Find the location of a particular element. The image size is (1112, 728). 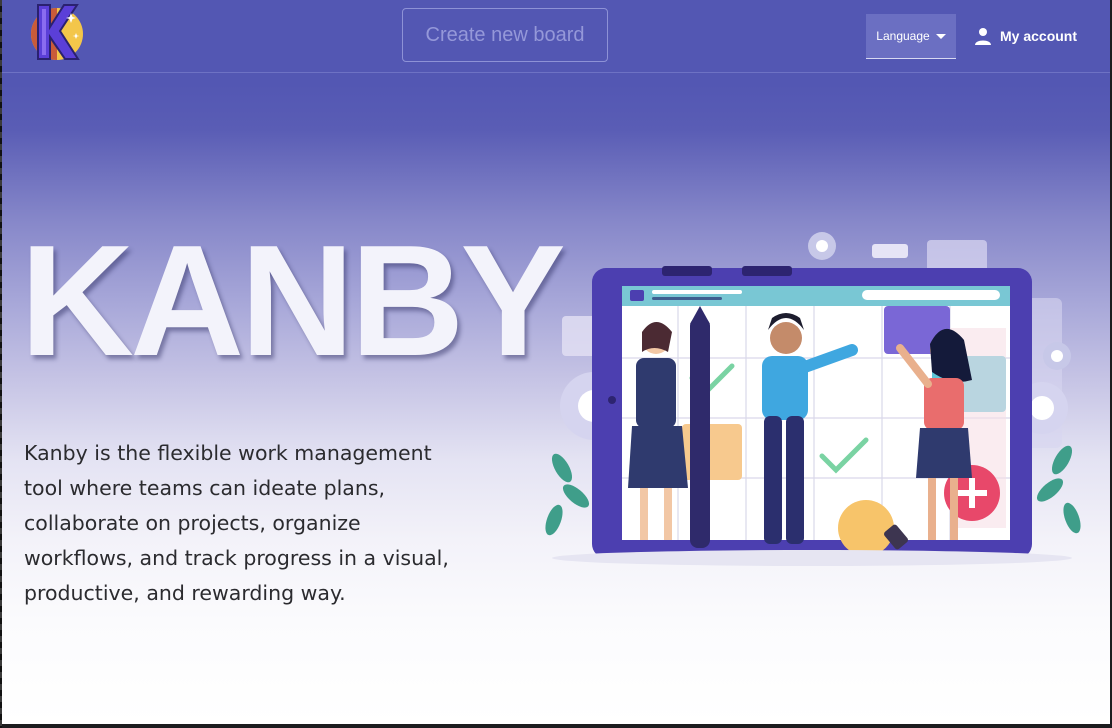

caret-down-icon is located at coordinates (940, 36).